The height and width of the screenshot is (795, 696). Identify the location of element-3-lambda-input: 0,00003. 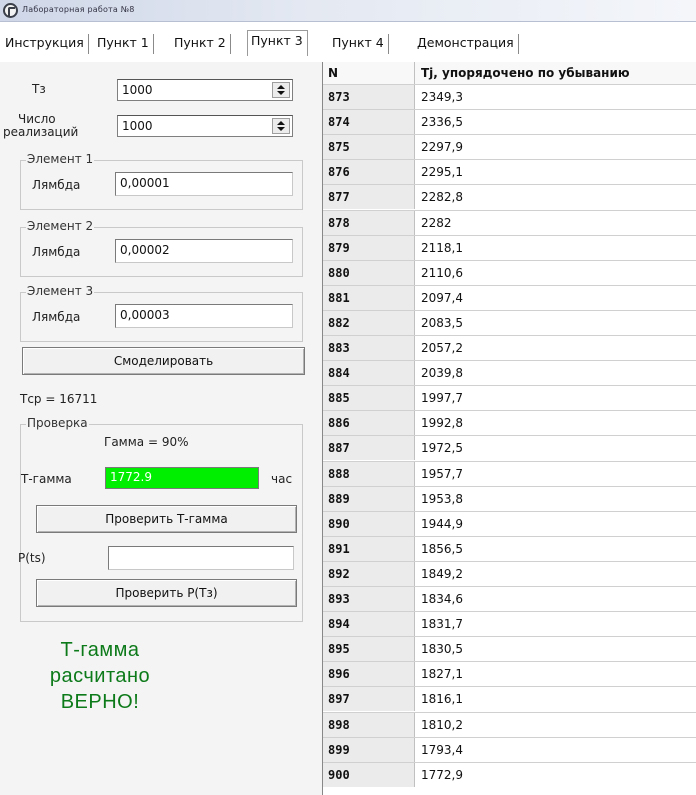
(204, 316).